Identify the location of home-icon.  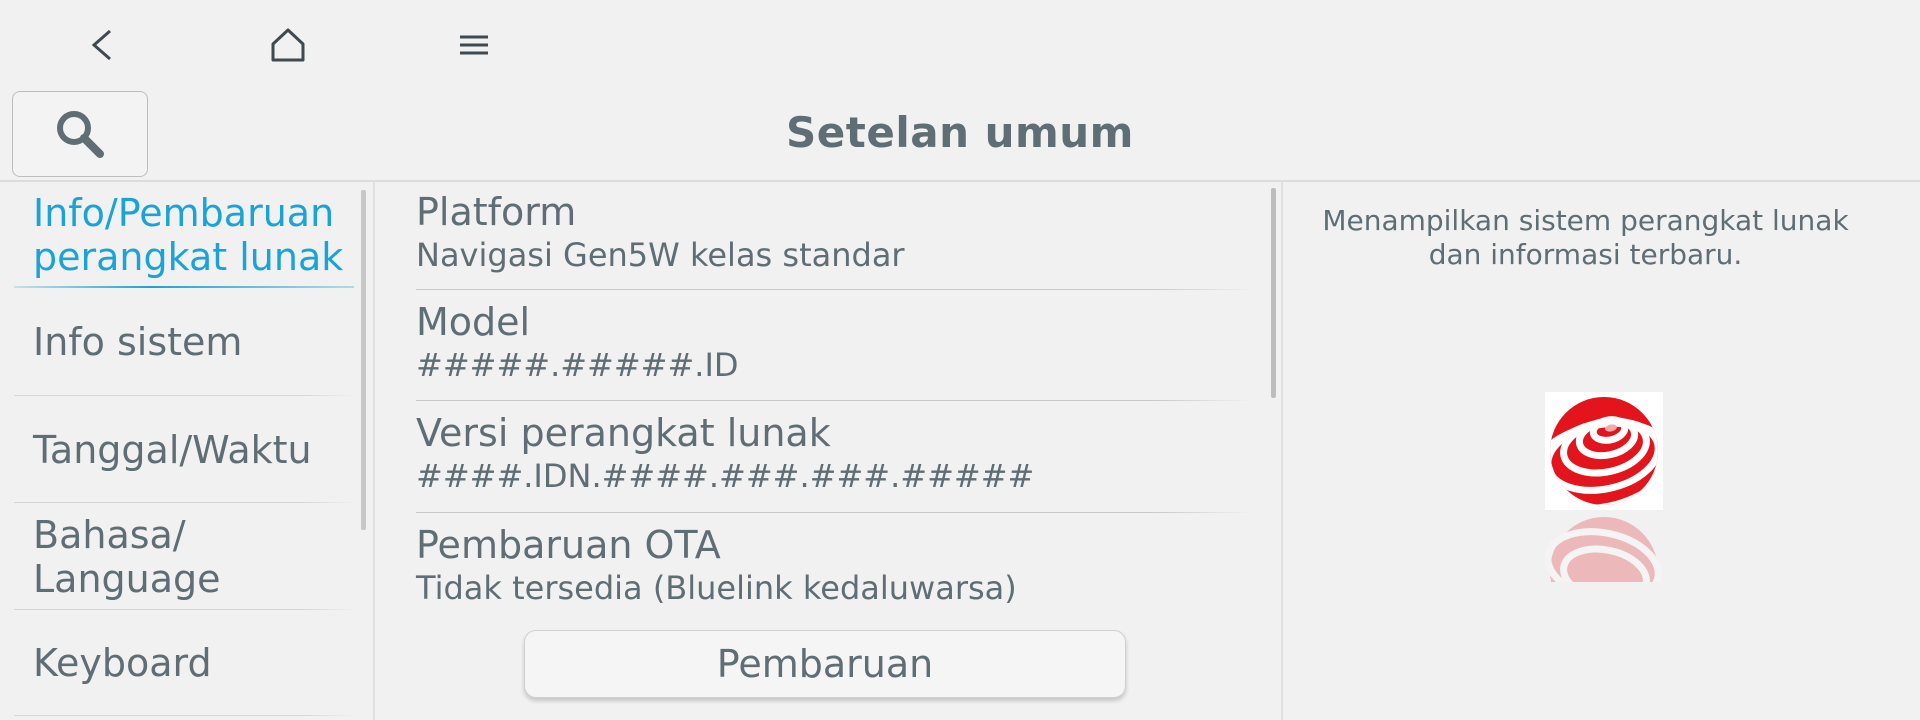
(288, 45).